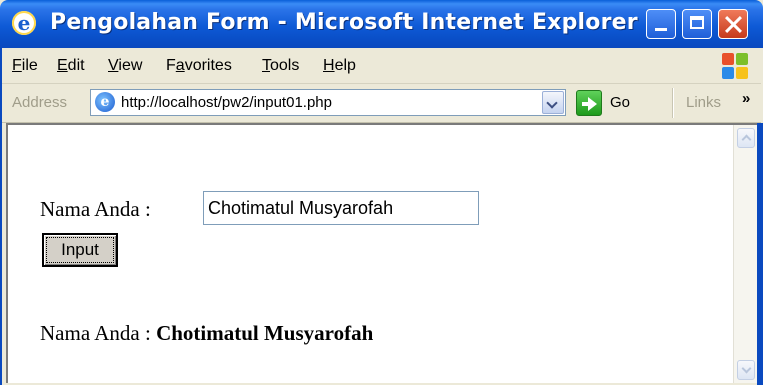  What do you see at coordinates (226, 102) in the screenshot?
I see `address-url: http://localhost/pw2/input01.php` at bounding box center [226, 102].